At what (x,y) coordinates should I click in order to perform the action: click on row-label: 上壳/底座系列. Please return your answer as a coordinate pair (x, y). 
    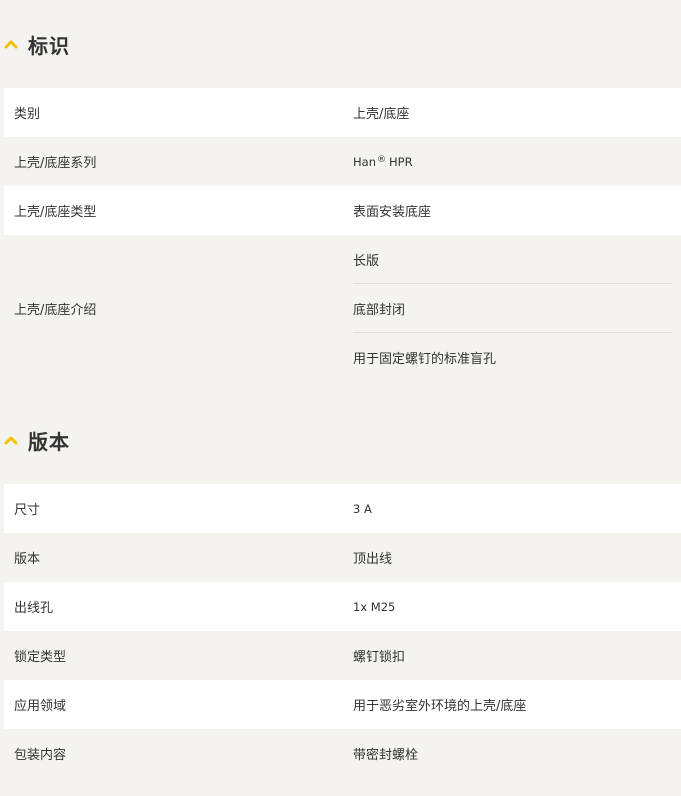
    Looking at the image, I should click on (55, 163).